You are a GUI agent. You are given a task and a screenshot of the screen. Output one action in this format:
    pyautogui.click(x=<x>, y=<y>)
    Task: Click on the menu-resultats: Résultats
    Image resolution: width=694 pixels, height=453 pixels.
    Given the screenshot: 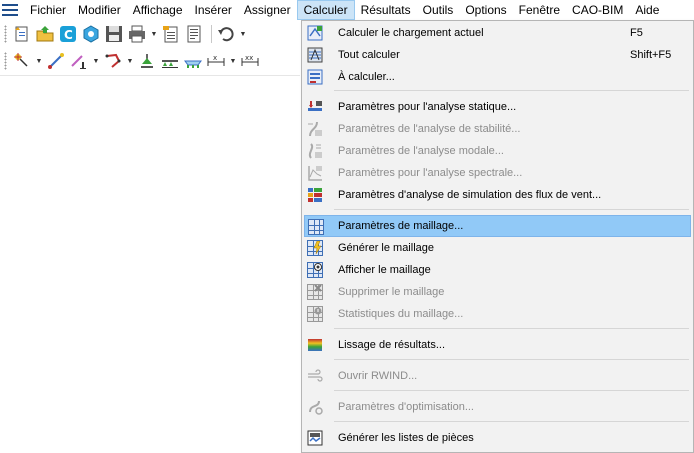 What is the action you would take?
    pyautogui.click(x=386, y=10)
    